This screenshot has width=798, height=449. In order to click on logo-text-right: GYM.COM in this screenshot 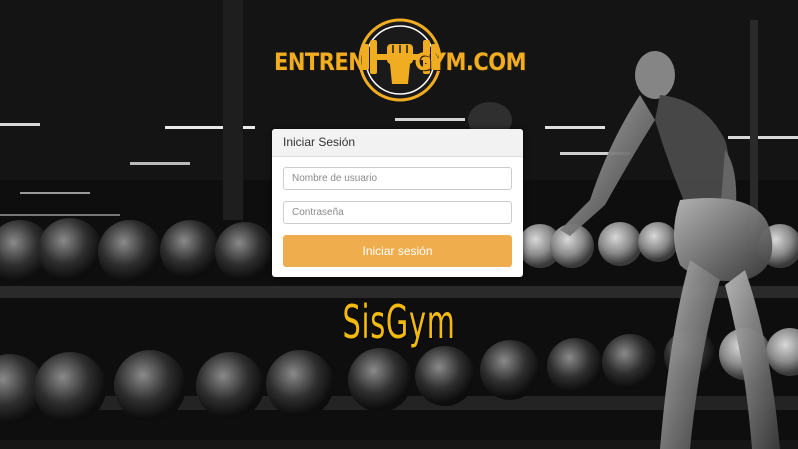, I will do `click(470, 62)`.